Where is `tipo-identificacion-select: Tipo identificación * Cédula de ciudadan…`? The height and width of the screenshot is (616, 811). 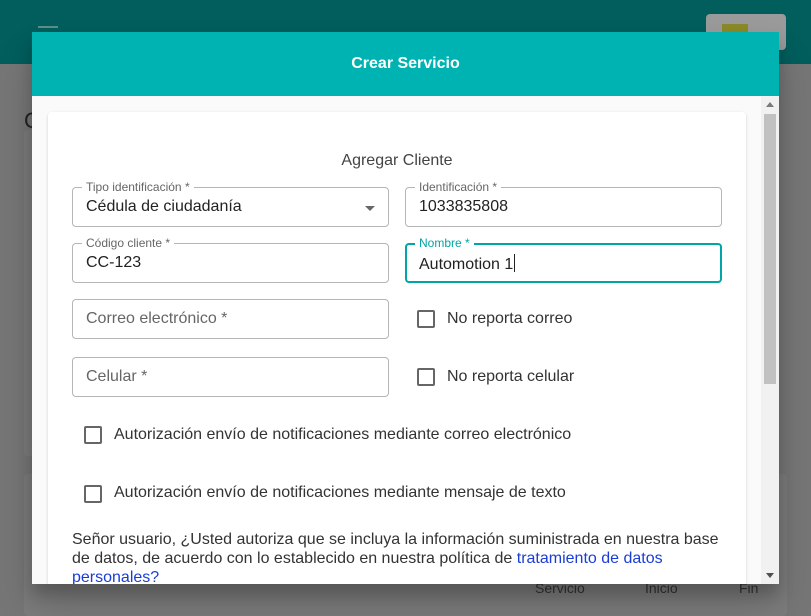 tipo-identificacion-select: Tipo identificación * Cédula de ciudadan… is located at coordinates (230, 203).